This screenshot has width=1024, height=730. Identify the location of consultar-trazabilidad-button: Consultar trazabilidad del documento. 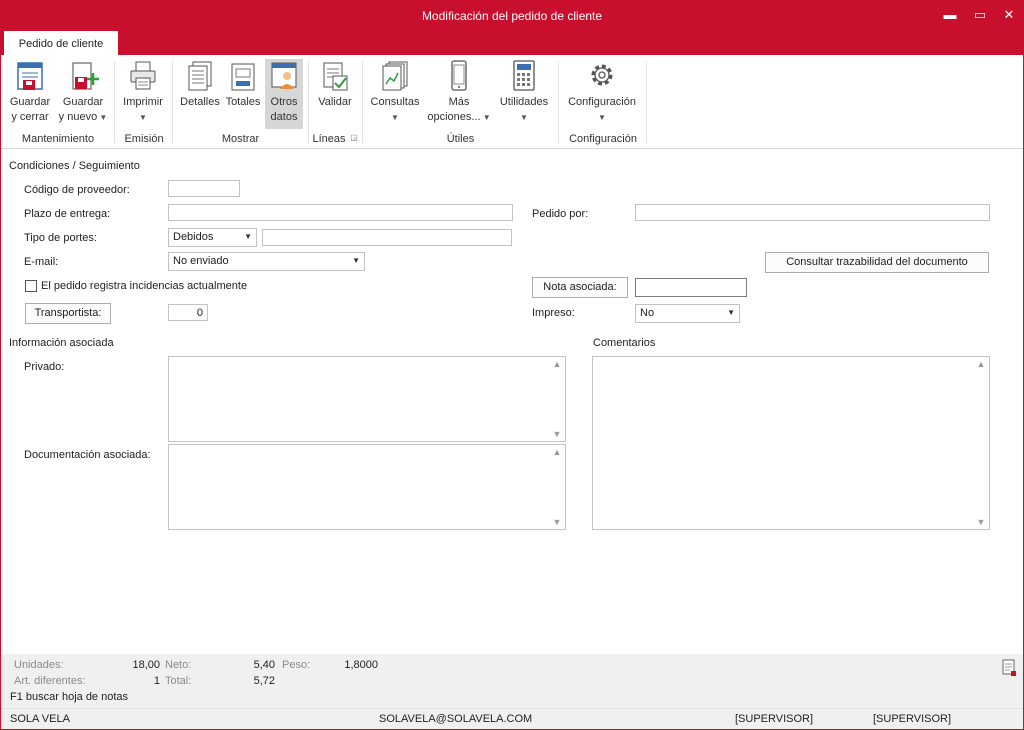
(877, 262).